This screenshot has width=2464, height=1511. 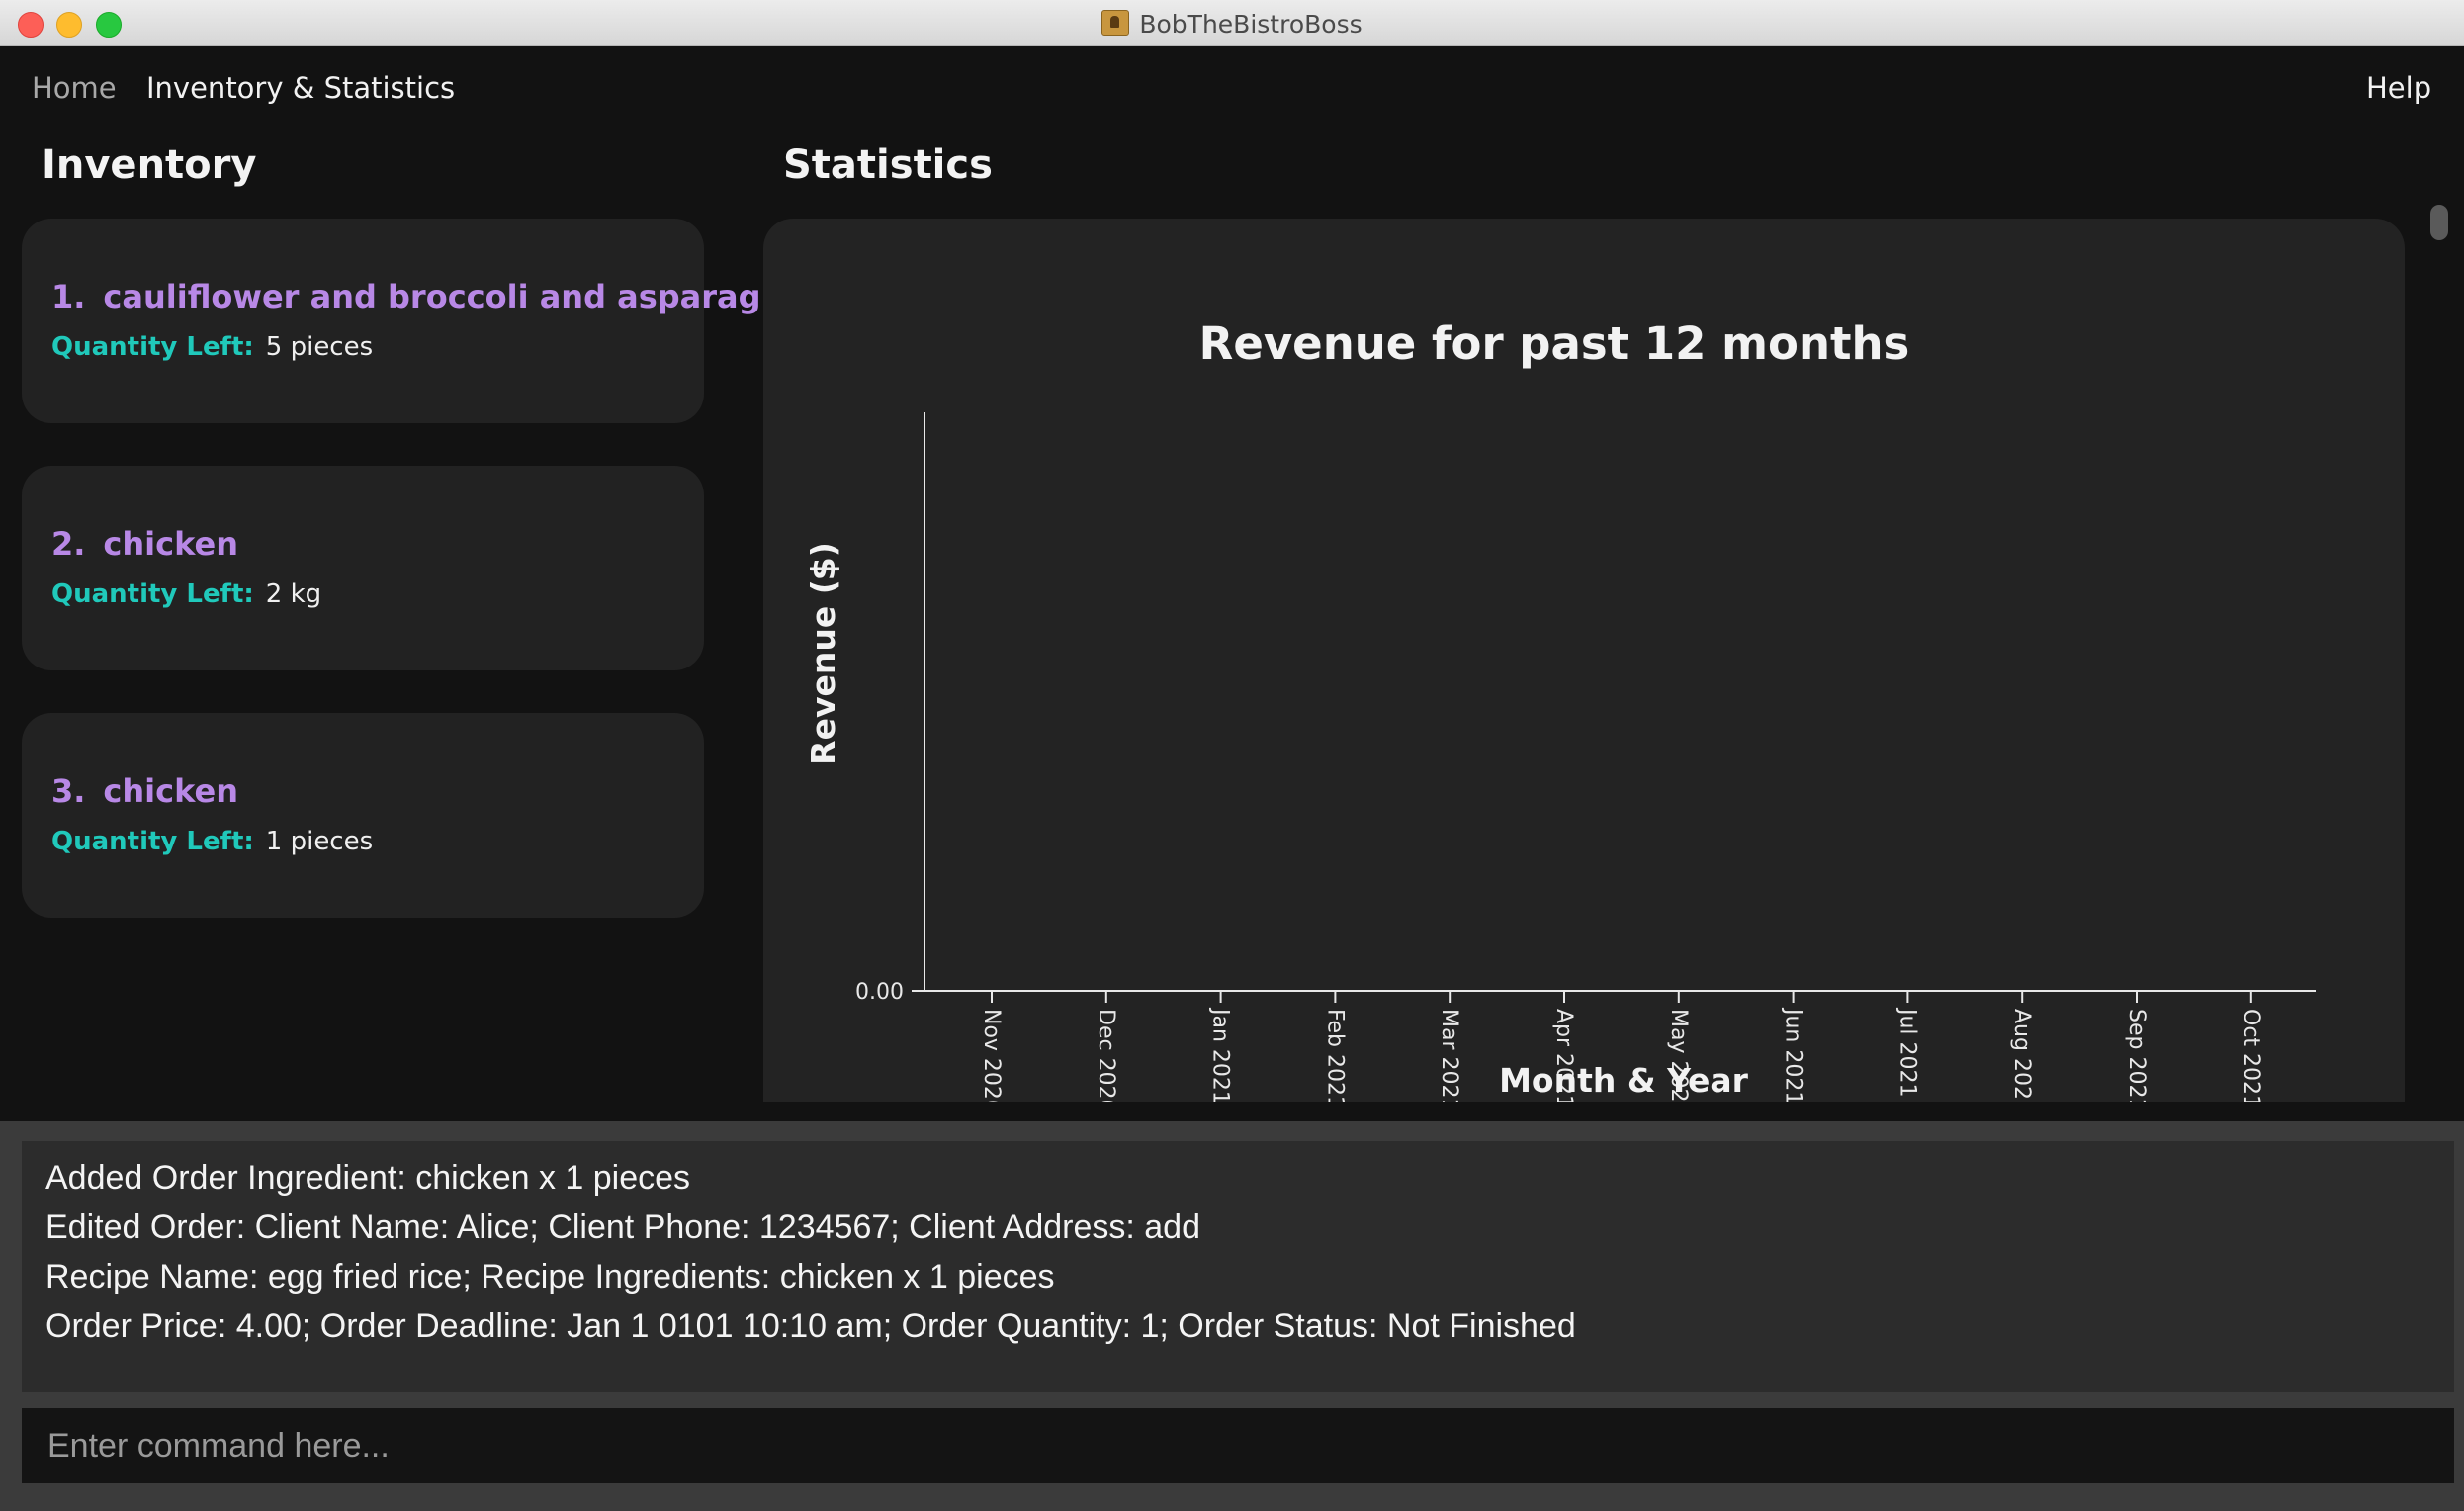 I want to click on quantity-row: Quantity Left: 1 pieces, so click(x=212, y=841).